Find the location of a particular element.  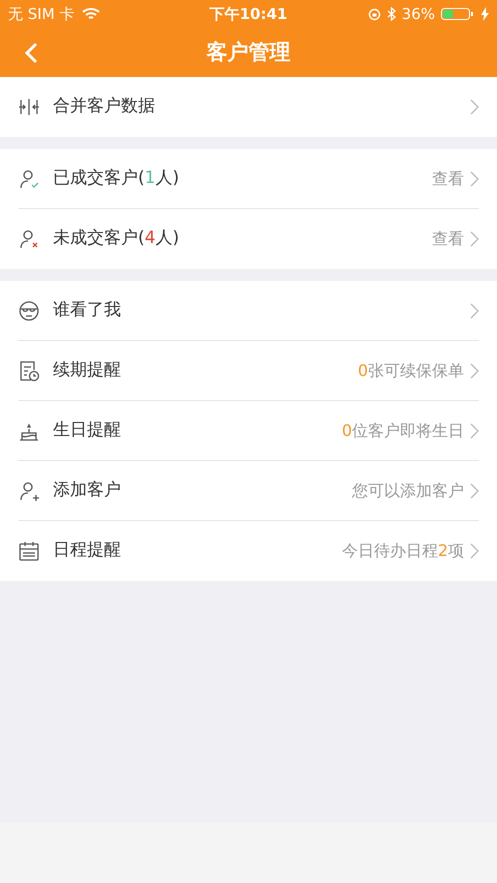

row-detail: 0张可续保保单 is located at coordinates (411, 371).